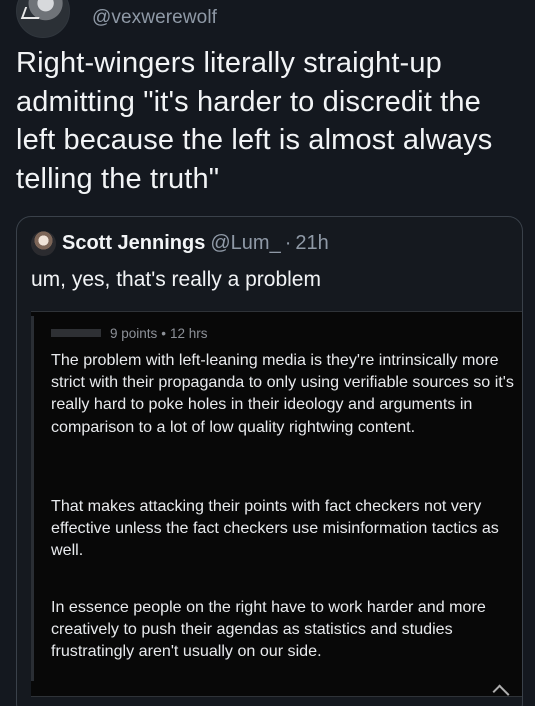 This screenshot has height=706, width=535. I want to click on quoted-tweet-header: Scott Jennings @Lum_ · 21h, so click(180, 243).